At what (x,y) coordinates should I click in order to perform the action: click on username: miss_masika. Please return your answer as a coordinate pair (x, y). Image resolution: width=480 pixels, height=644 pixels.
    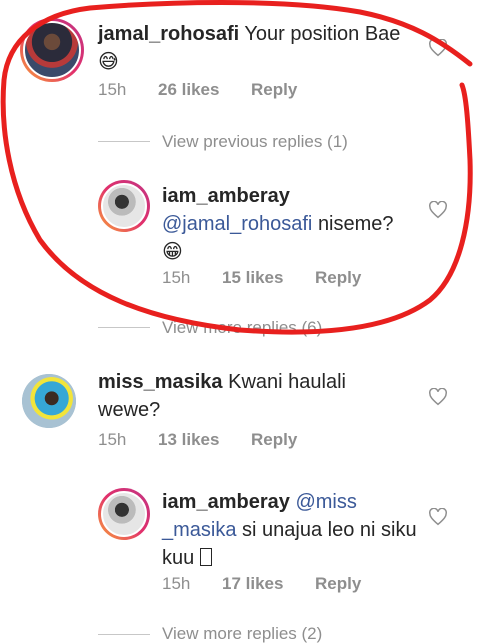
    Looking at the image, I should click on (160, 382).